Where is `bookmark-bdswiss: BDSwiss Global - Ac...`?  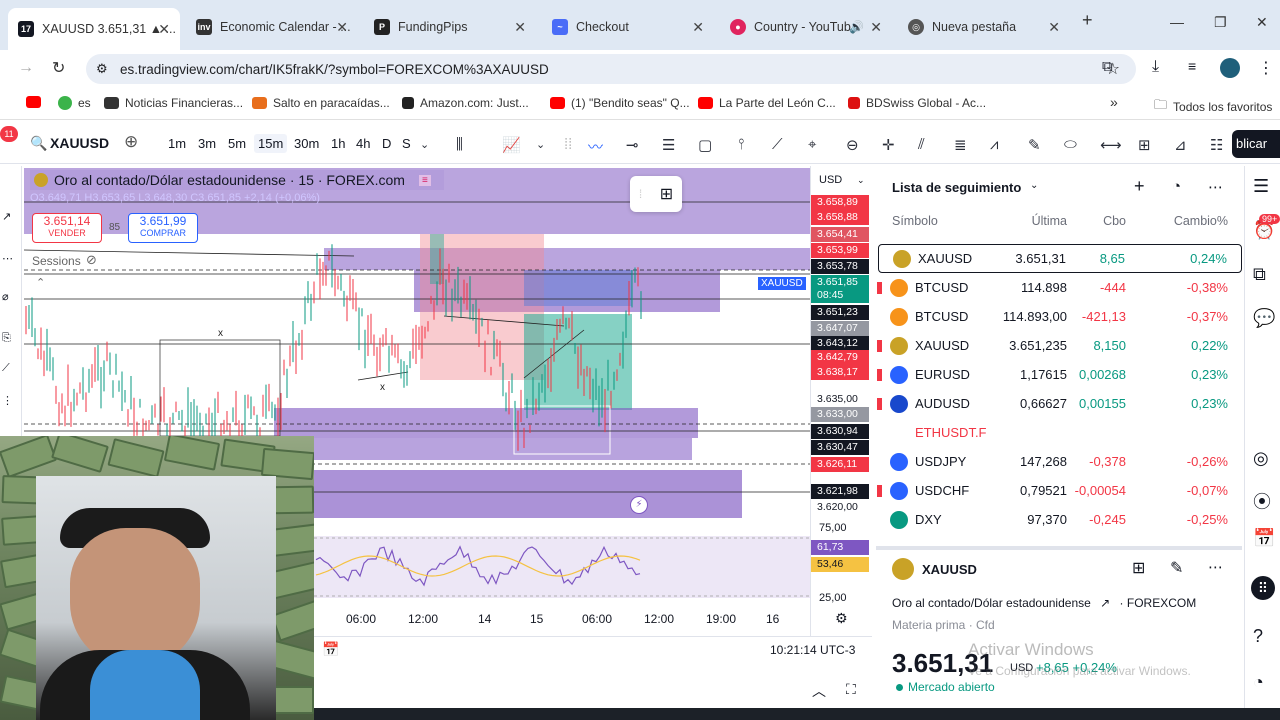
bookmark-bdswiss: BDSwiss Global - Ac... is located at coordinates (917, 103).